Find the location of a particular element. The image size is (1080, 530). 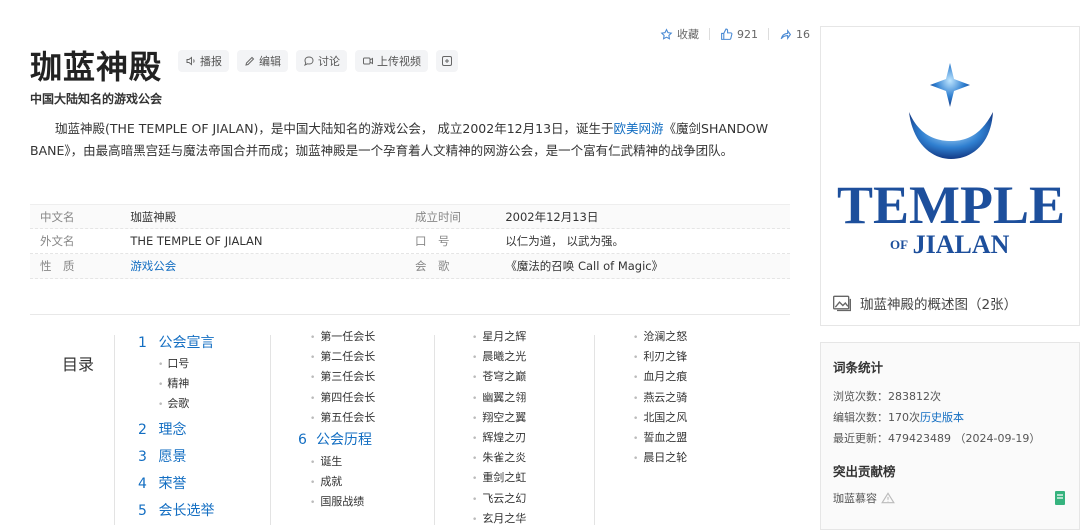

discuss-button: 讨论 is located at coordinates (321, 61).